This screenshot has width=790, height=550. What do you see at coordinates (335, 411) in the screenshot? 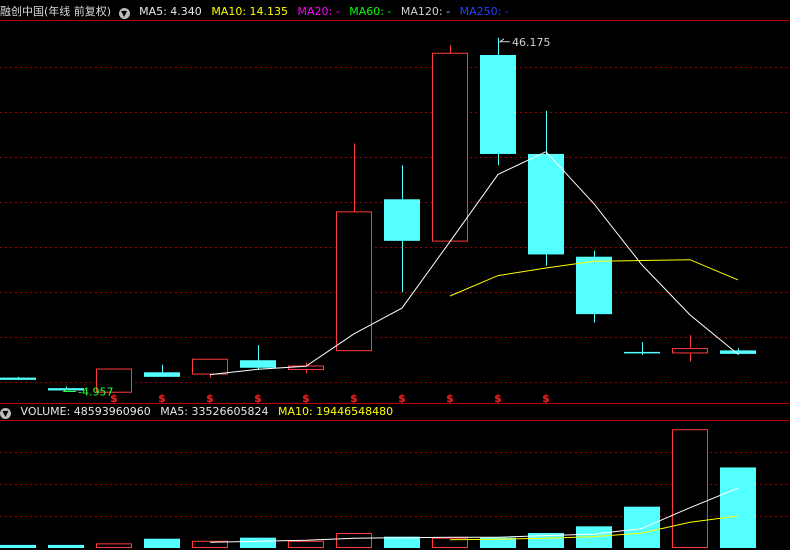
I see `volume-ma10-label: MA10: 19446548480` at bounding box center [335, 411].